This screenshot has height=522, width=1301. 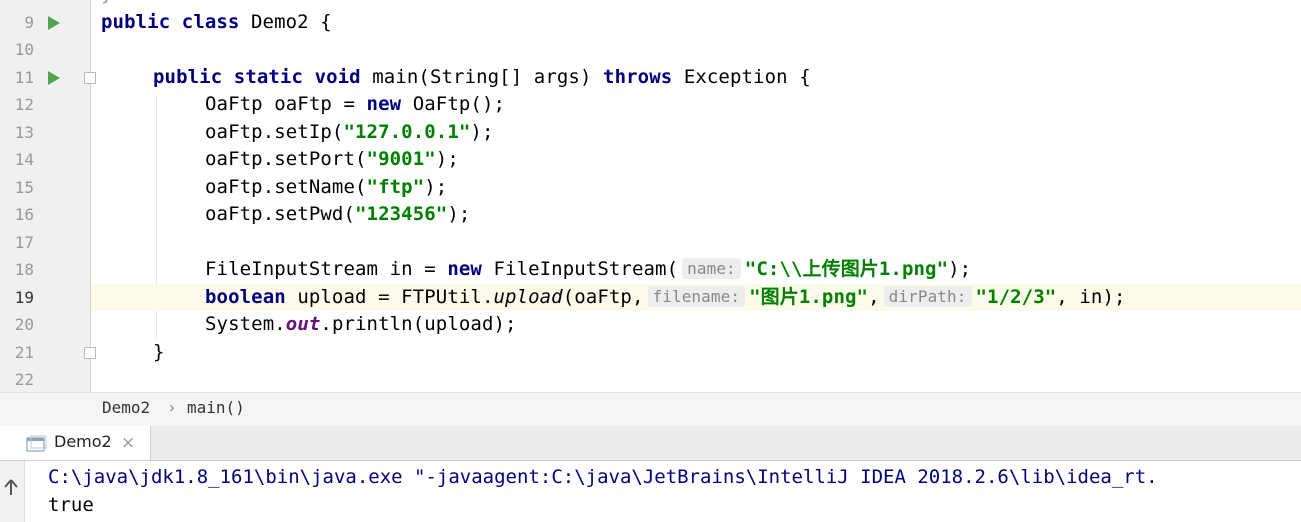 I want to click on code-line-13: 13 oaFtp.setIp("127.0.0.1");, so click(x=650, y=132).